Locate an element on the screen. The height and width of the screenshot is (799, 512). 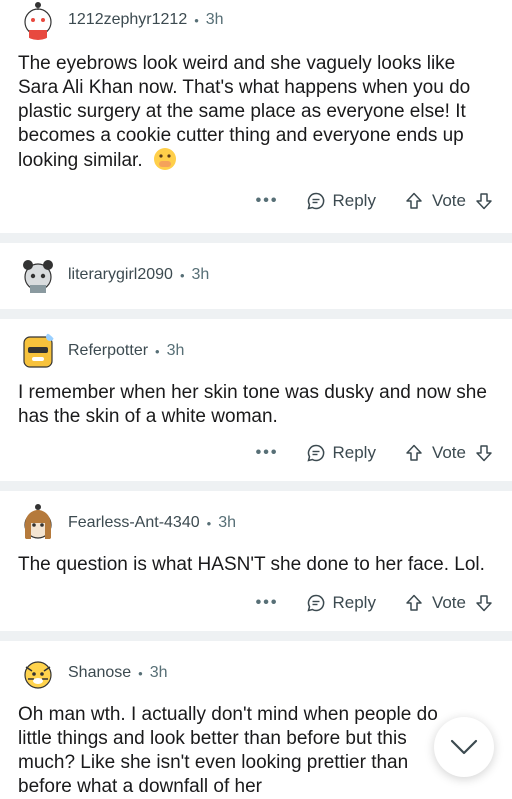
comment-meta: Shanose • 3h is located at coordinates (118, 673).